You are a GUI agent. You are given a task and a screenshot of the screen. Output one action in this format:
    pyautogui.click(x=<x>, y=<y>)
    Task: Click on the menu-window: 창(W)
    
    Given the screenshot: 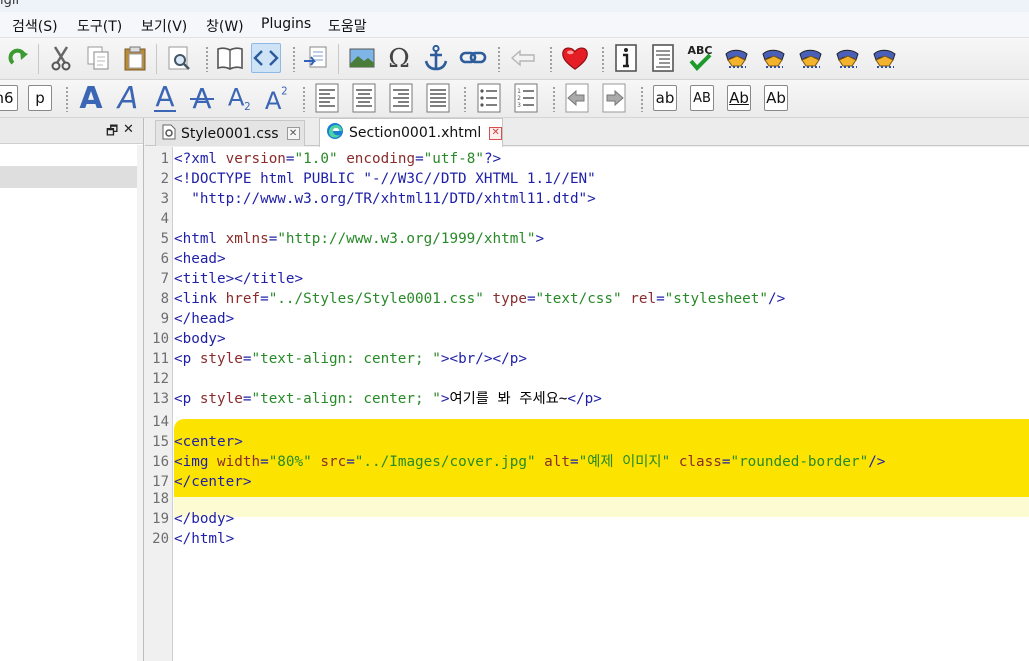 What is the action you would take?
    pyautogui.click(x=225, y=26)
    